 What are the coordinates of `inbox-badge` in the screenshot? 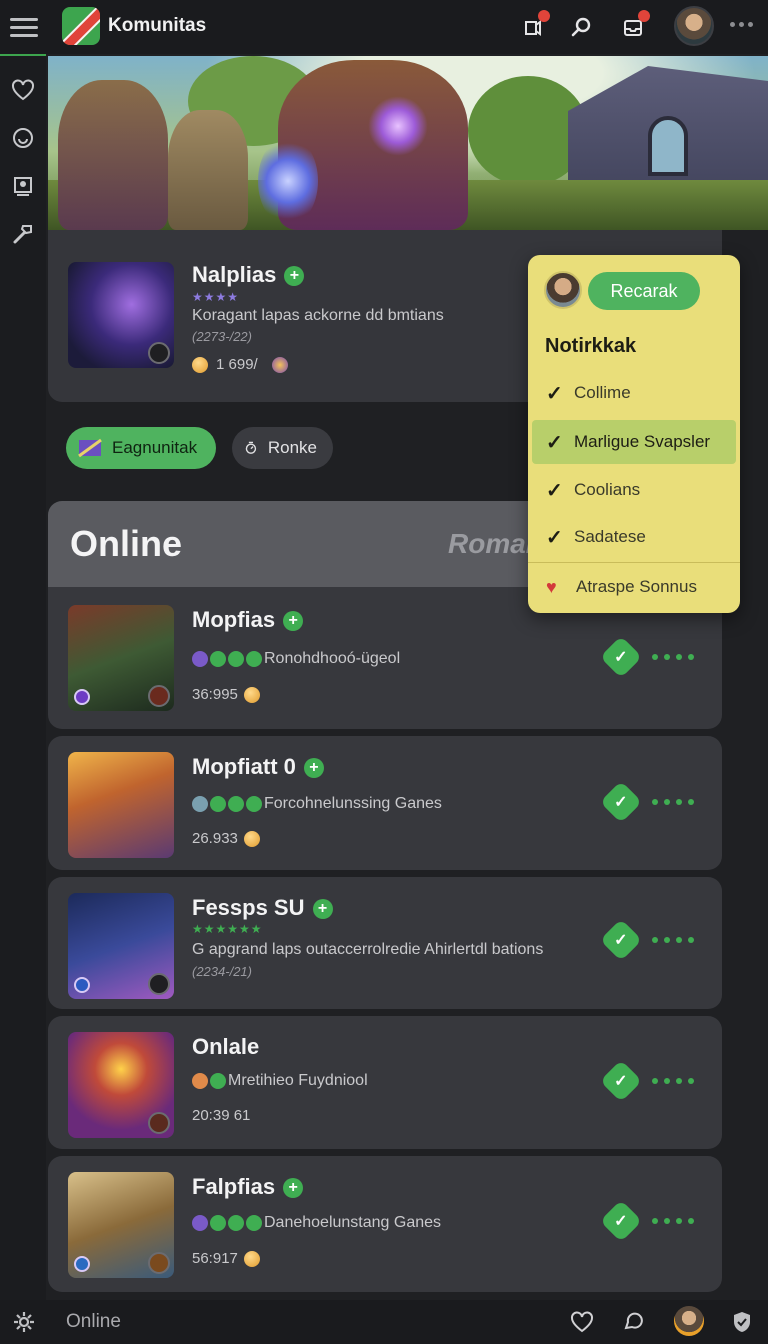 It's located at (644, 16).